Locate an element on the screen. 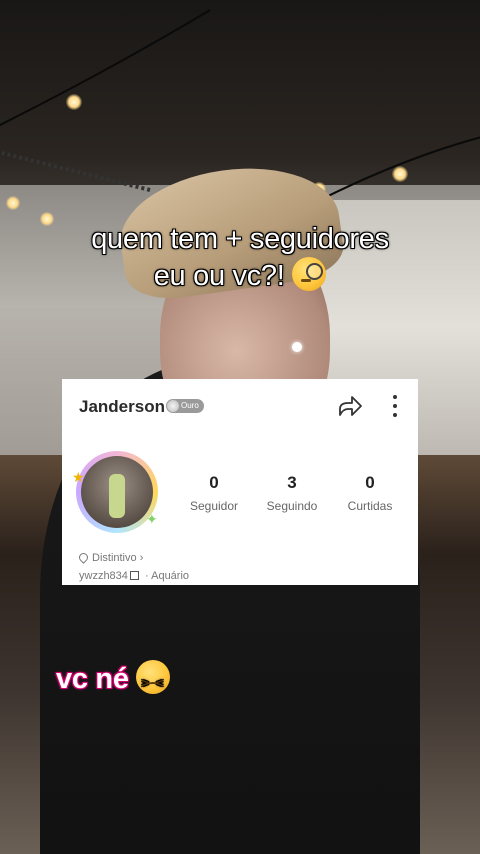 The height and width of the screenshot is (854, 480). stat-following: 3 Seguindo is located at coordinates (292, 493).